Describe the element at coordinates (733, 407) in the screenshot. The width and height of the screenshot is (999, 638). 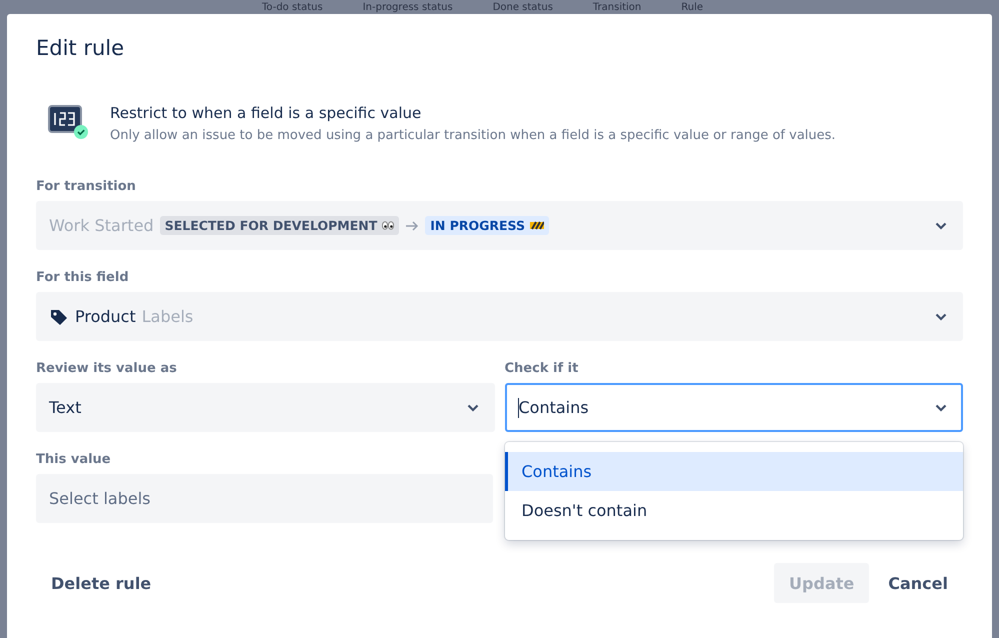
I see `condition-select: Contains` at that location.